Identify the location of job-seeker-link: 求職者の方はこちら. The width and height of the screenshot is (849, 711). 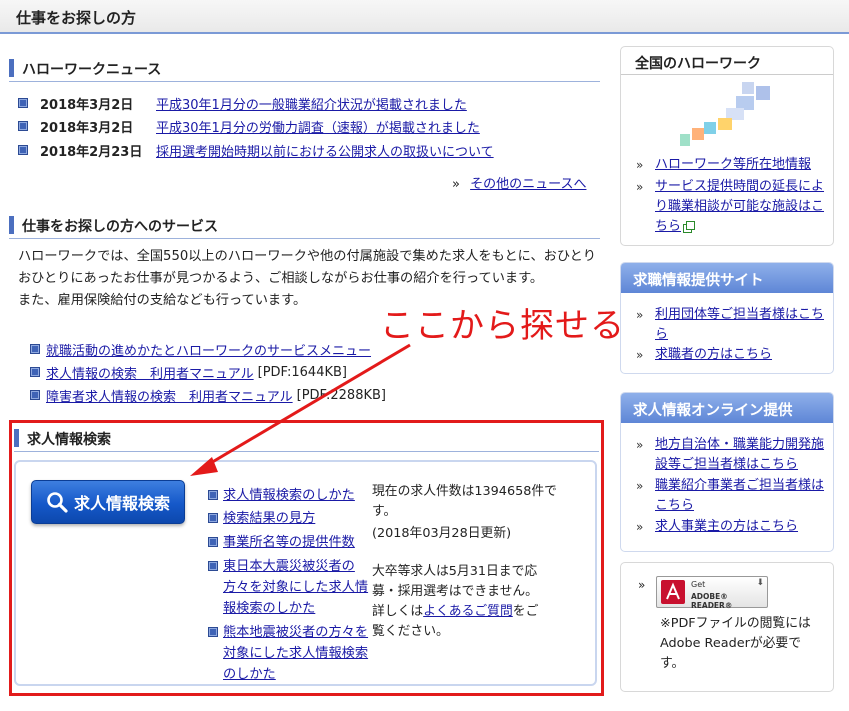
(741, 355).